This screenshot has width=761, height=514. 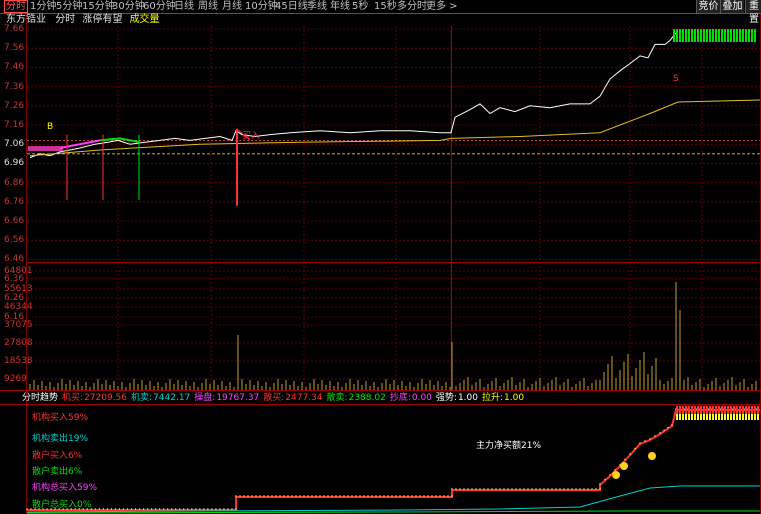 What do you see at coordinates (18, 307) in the screenshot?
I see `volume-tick: 46344` at bounding box center [18, 307].